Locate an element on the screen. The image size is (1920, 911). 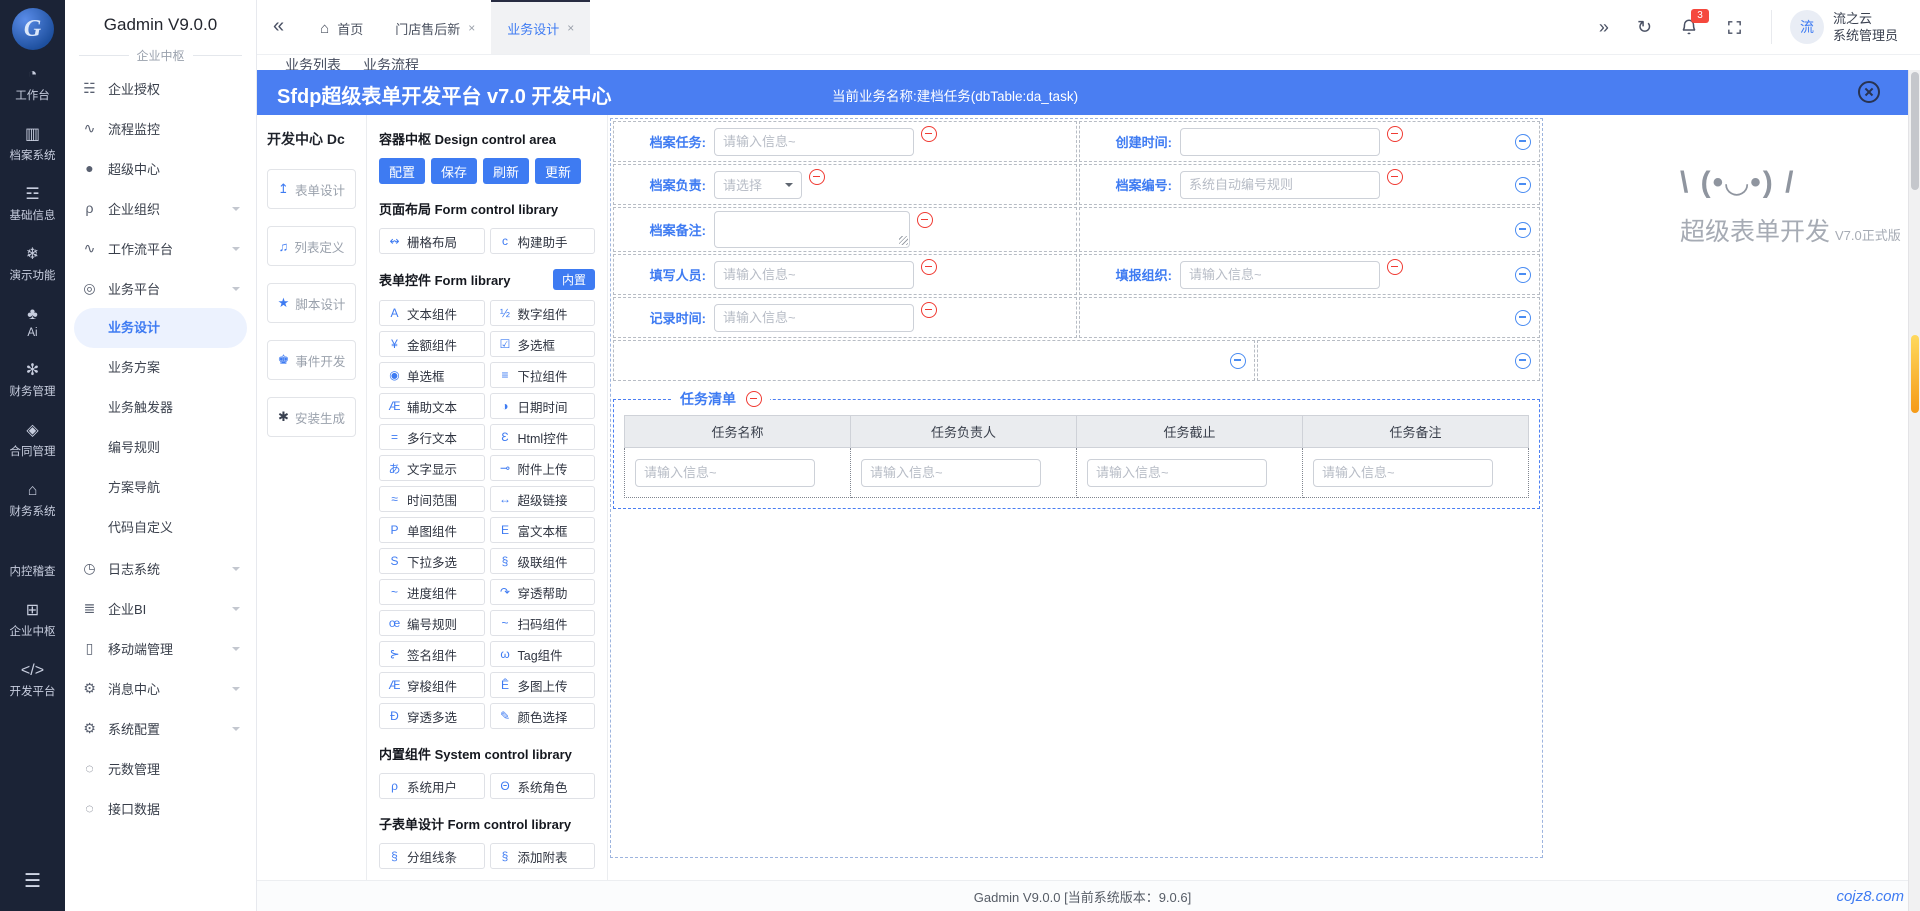
field-archive-remark: 档案备注: is located at coordinates (845, 229).